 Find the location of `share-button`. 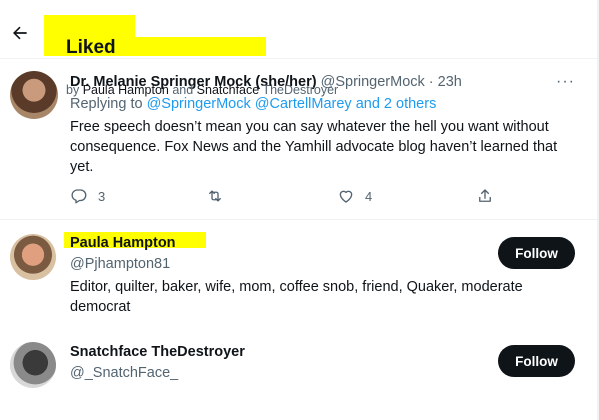

share-button is located at coordinates (485, 196).